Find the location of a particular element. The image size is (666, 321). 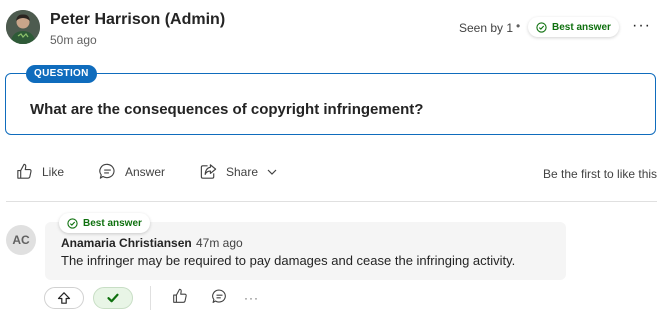

answer-best-answer-badge: Best answer is located at coordinates (104, 223).